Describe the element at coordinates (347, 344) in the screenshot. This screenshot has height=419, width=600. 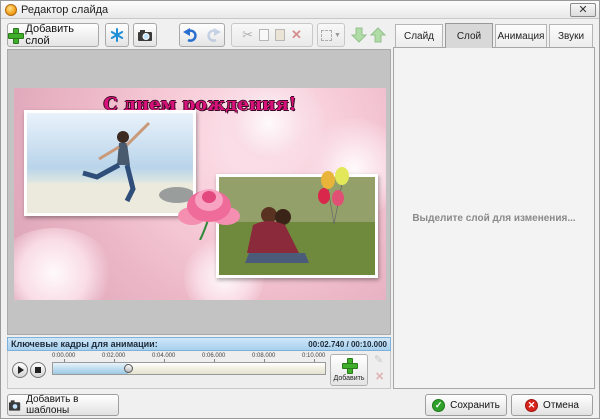
I see `time-display: 00:02.740 / 00:10.000` at that location.